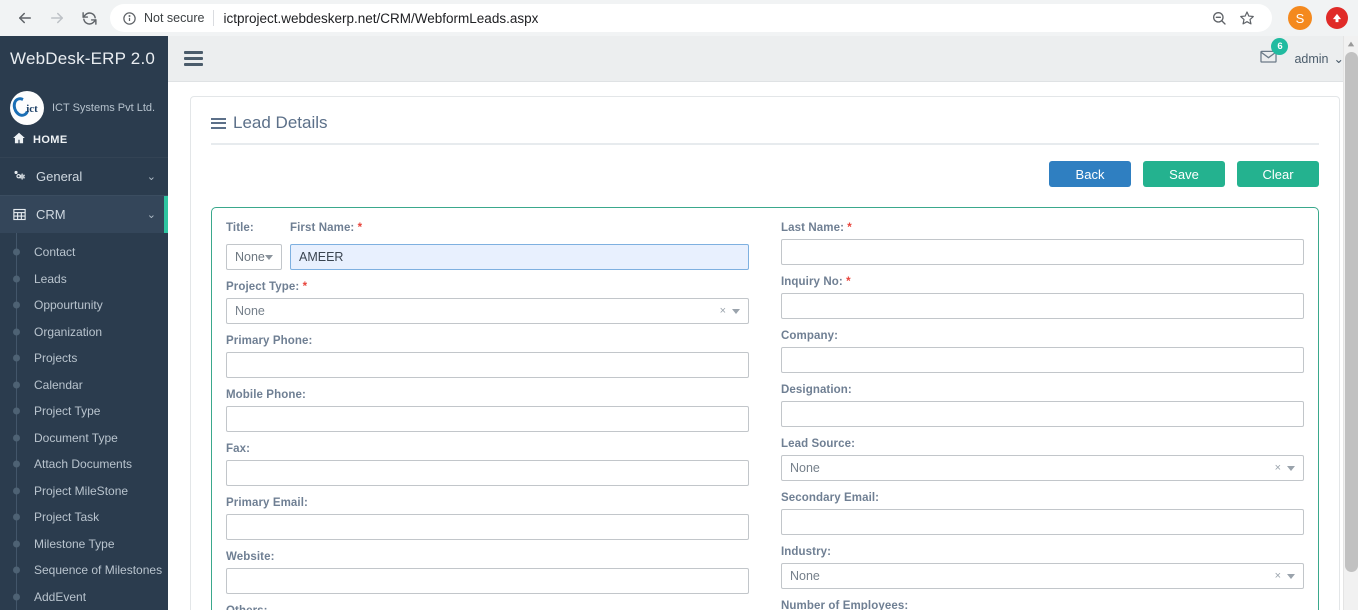  Describe the element at coordinates (84, 358) in the screenshot. I see `sidebar-item-projects: Projects` at that location.